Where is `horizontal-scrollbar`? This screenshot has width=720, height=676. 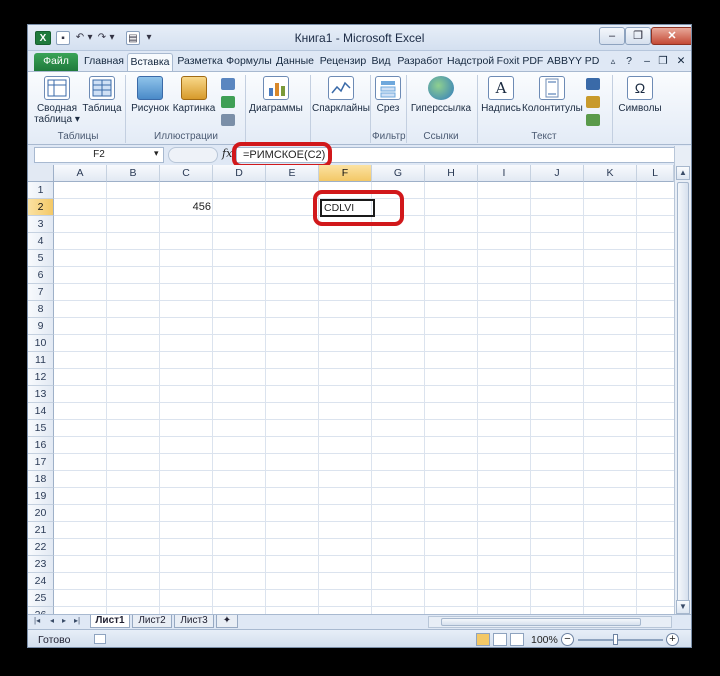
horizontal-scrollbar is located at coordinates (550, 622).